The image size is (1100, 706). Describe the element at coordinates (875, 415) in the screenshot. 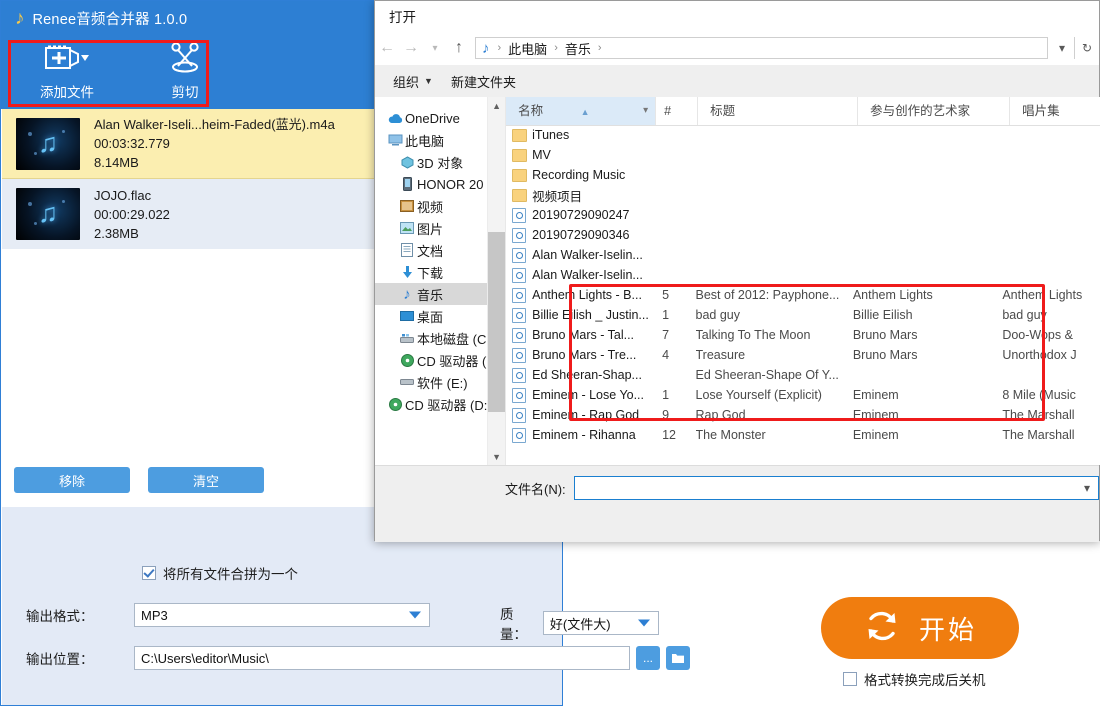

I see `row-artist: Eminem` at that location.